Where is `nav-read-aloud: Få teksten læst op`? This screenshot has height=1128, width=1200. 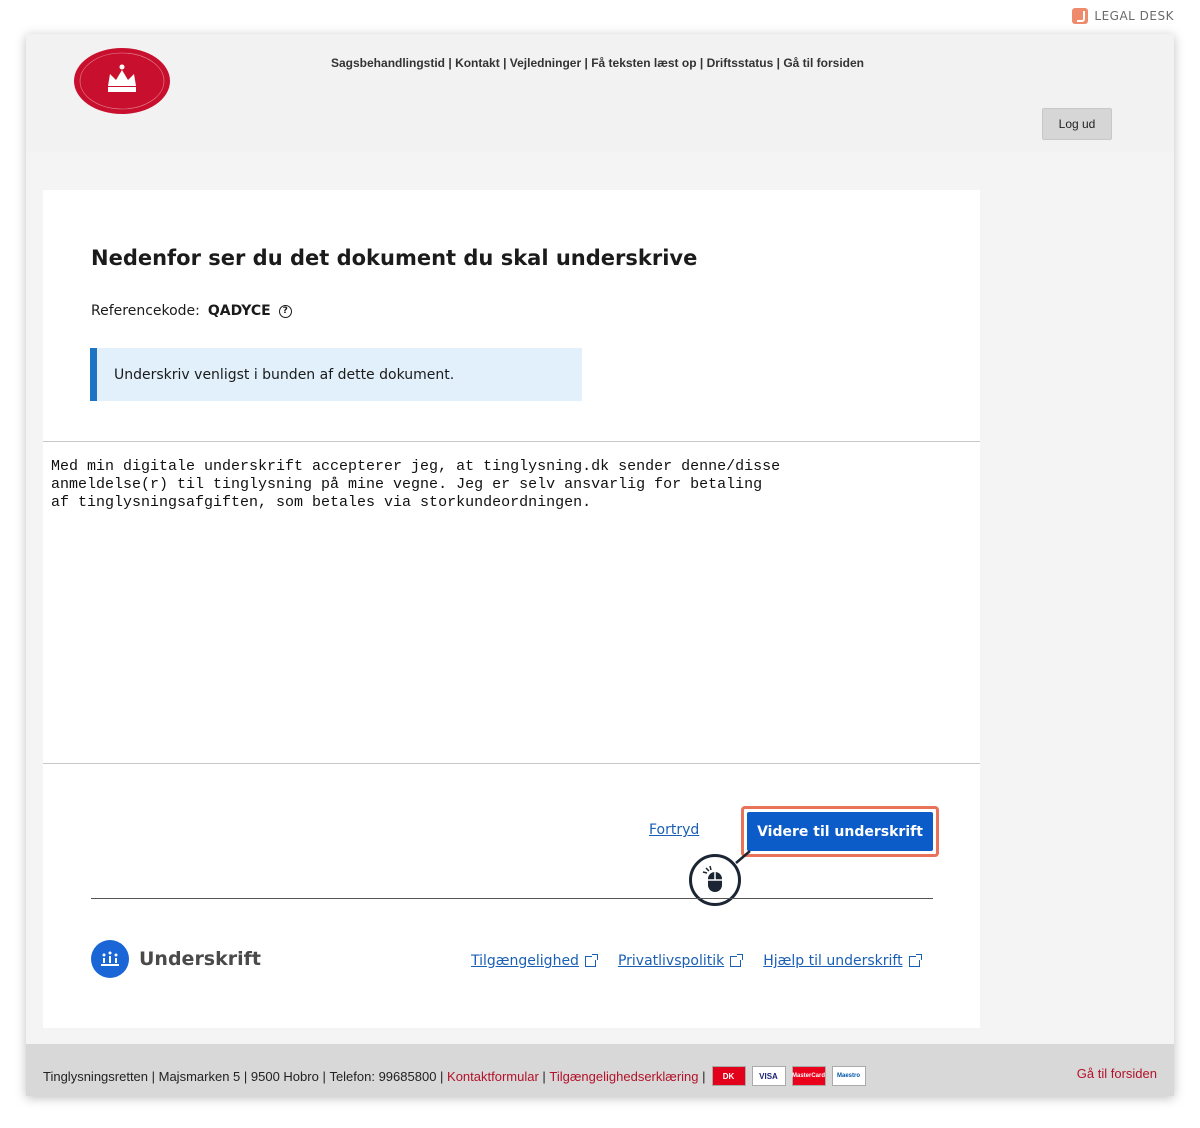 nav-read-aloud: Få teksten læst op is located at coordinates (643, 63).